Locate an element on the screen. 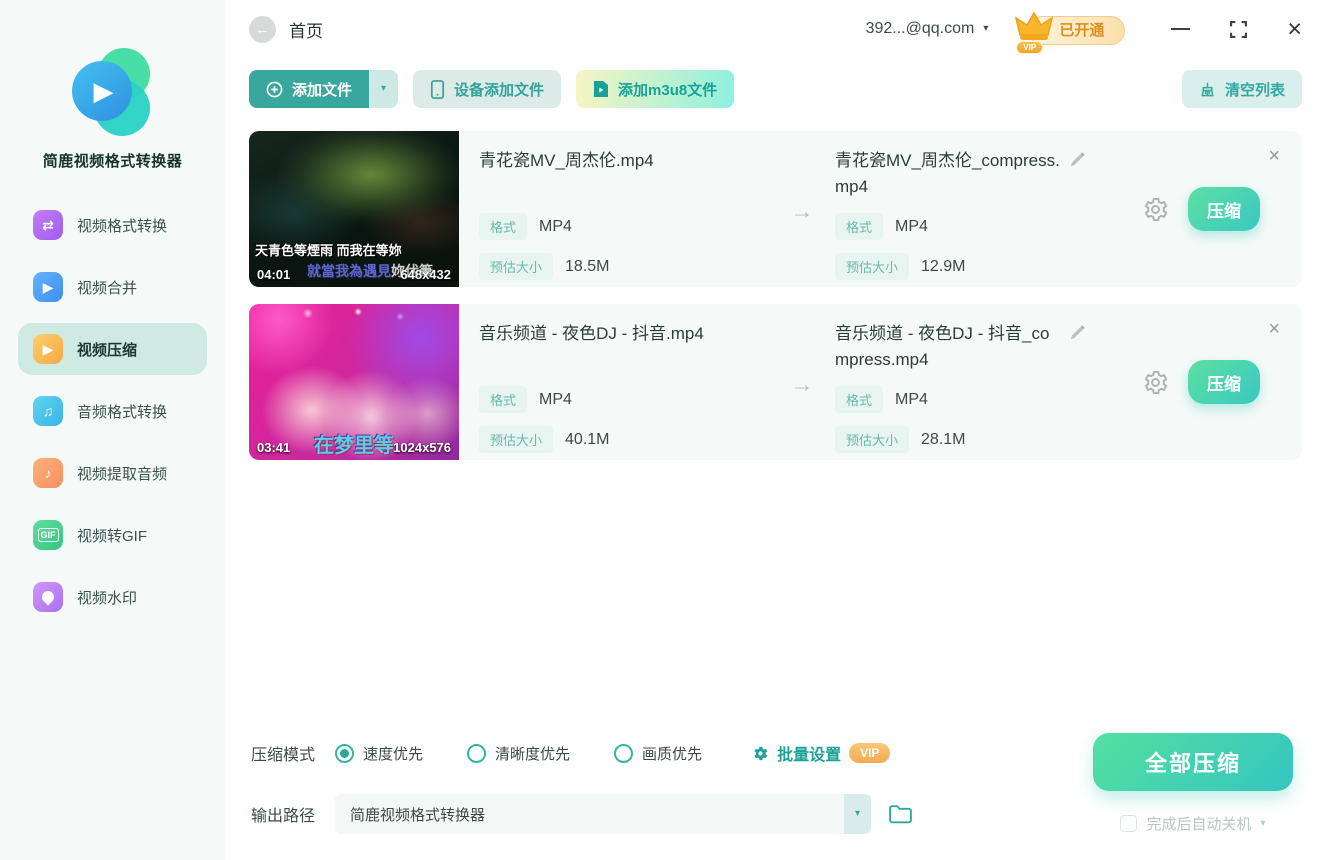 This screenshot has height=860, width=1326. window-controls: × is located at coordinates (1236, 29).